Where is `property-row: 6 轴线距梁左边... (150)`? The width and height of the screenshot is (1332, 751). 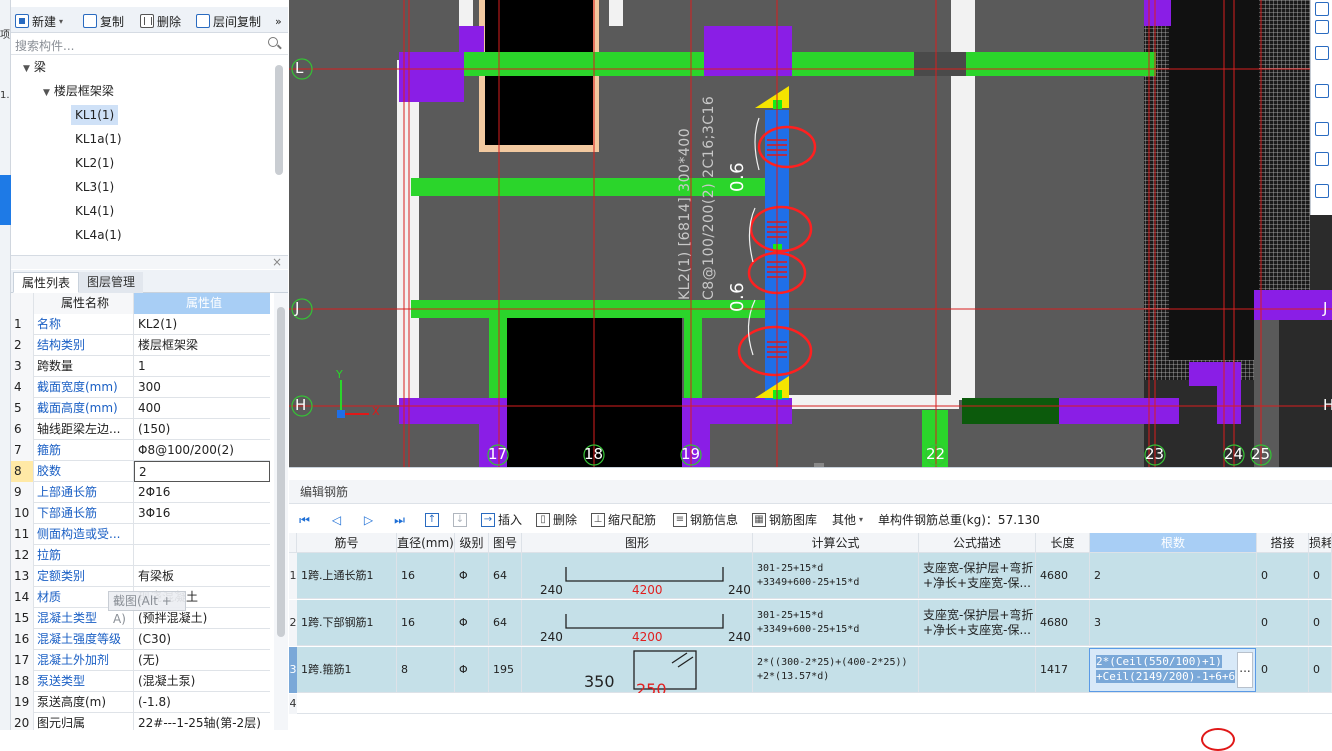
property-row: 6 轴线距梁左边... (150) is located at coordinates (140, 429).